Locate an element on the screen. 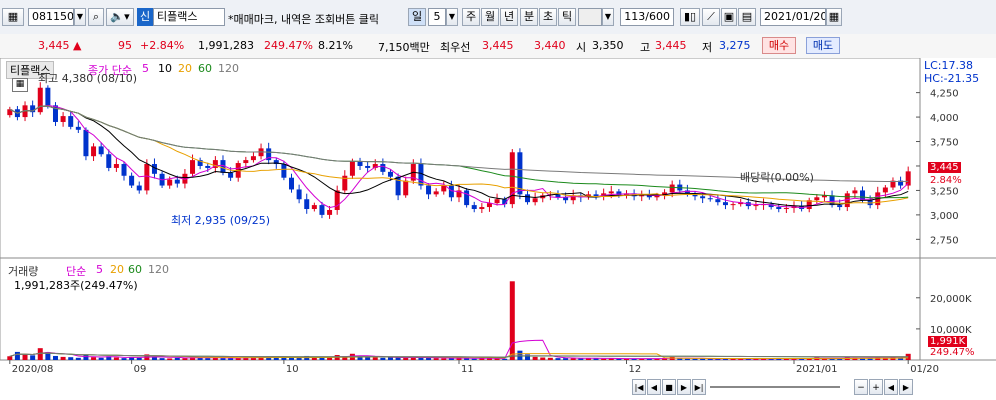 Image resolution: width=996 pixels, height=400 pixels. best-quote-label: 최우선 is located at coordinates (455, 47).